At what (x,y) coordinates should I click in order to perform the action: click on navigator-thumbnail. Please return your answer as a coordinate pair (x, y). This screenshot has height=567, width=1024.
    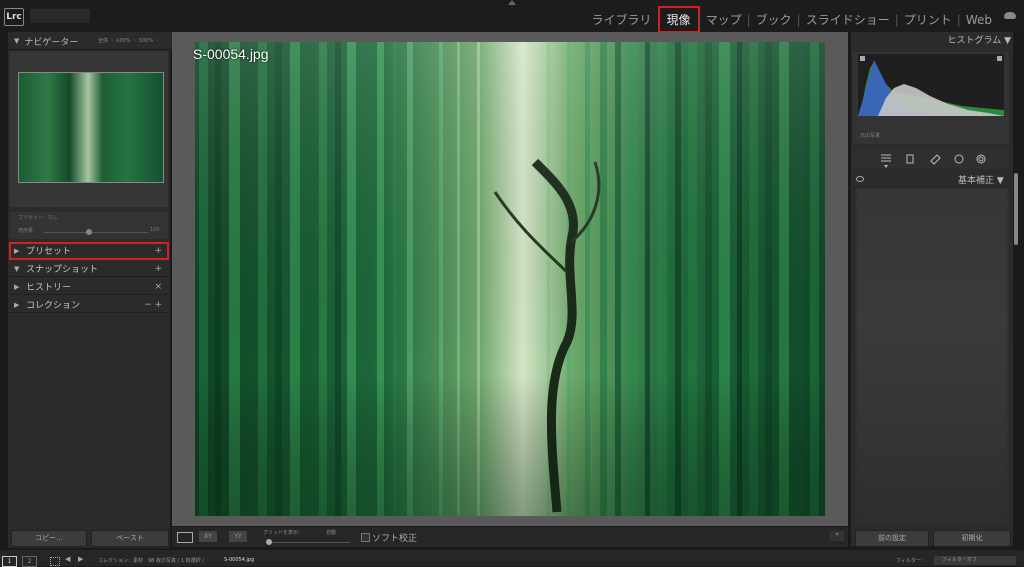
    Looking at the image, I should click on (91, 127).